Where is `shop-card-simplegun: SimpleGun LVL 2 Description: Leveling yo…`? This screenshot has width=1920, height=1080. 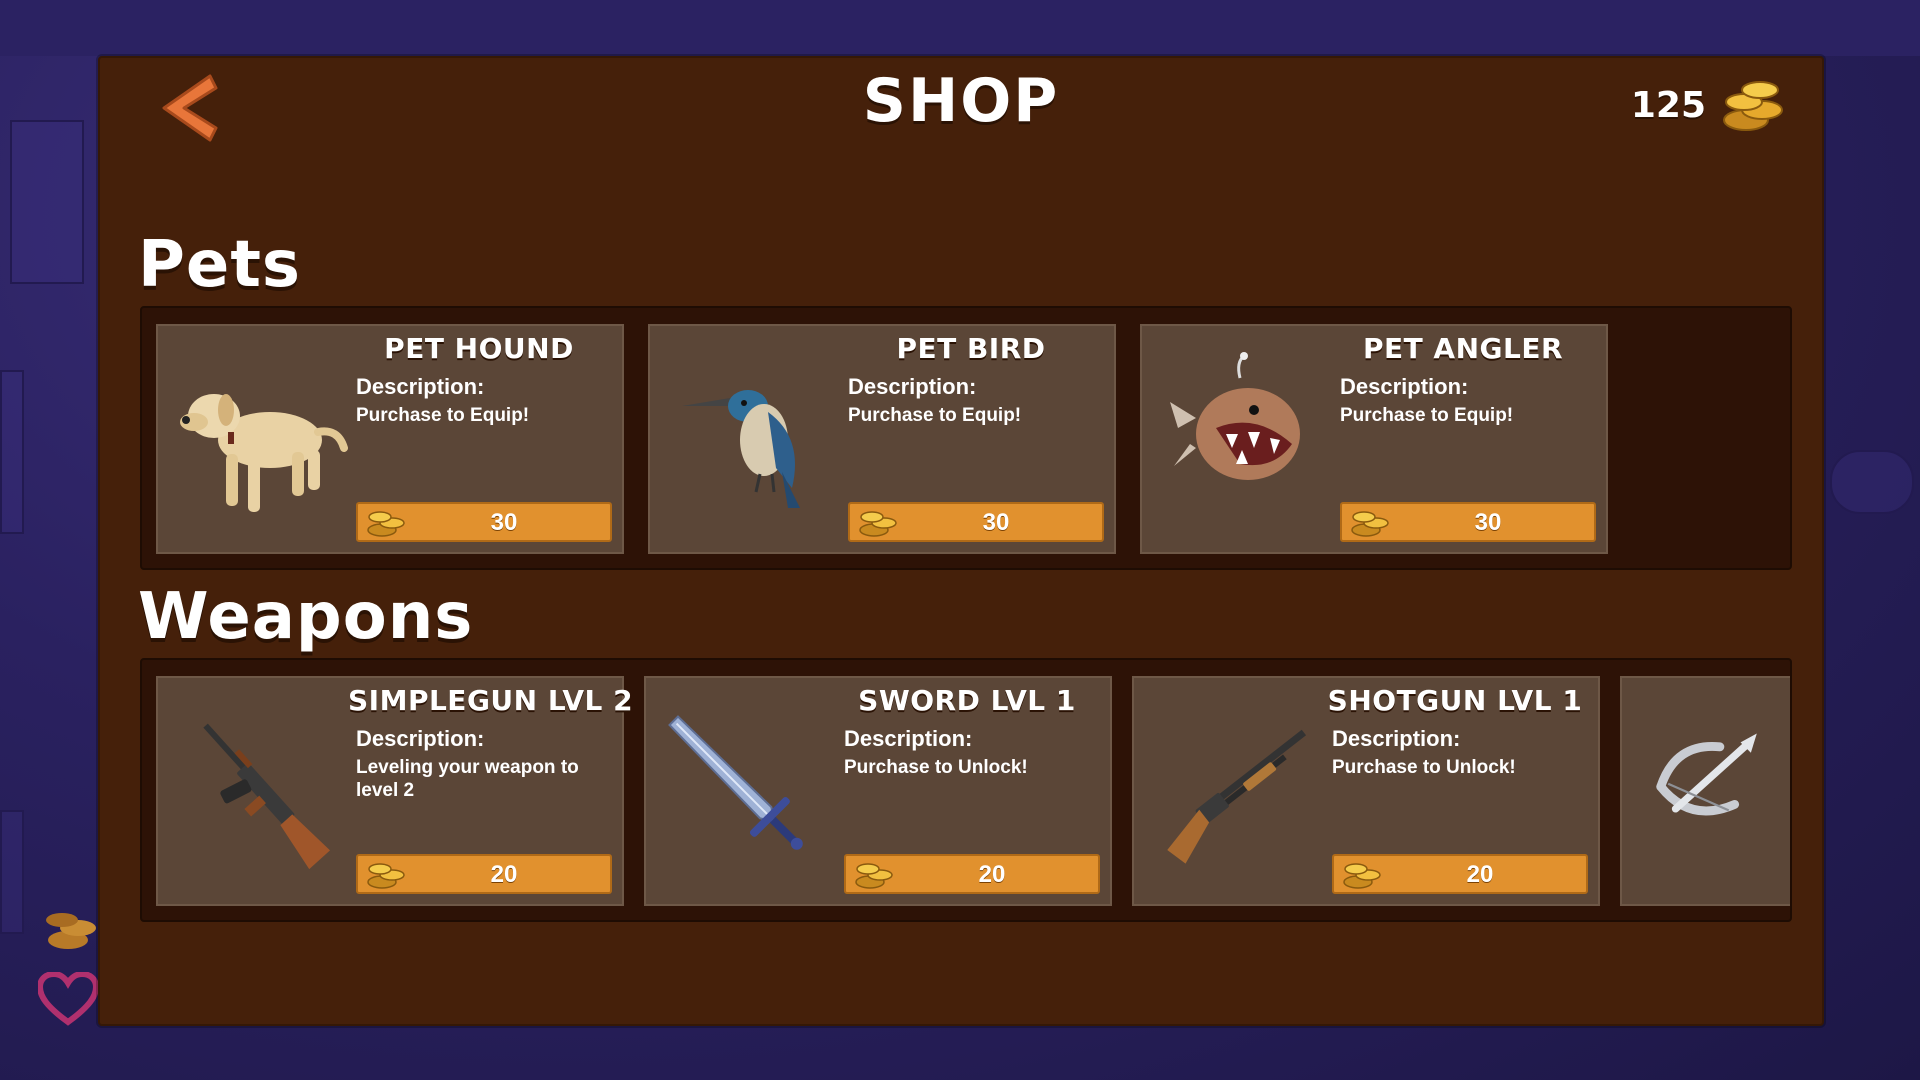 shop-card-simplegun: SimpleGun LVL 2 Description: Leveling yo… is located at coordinates (395, 791).